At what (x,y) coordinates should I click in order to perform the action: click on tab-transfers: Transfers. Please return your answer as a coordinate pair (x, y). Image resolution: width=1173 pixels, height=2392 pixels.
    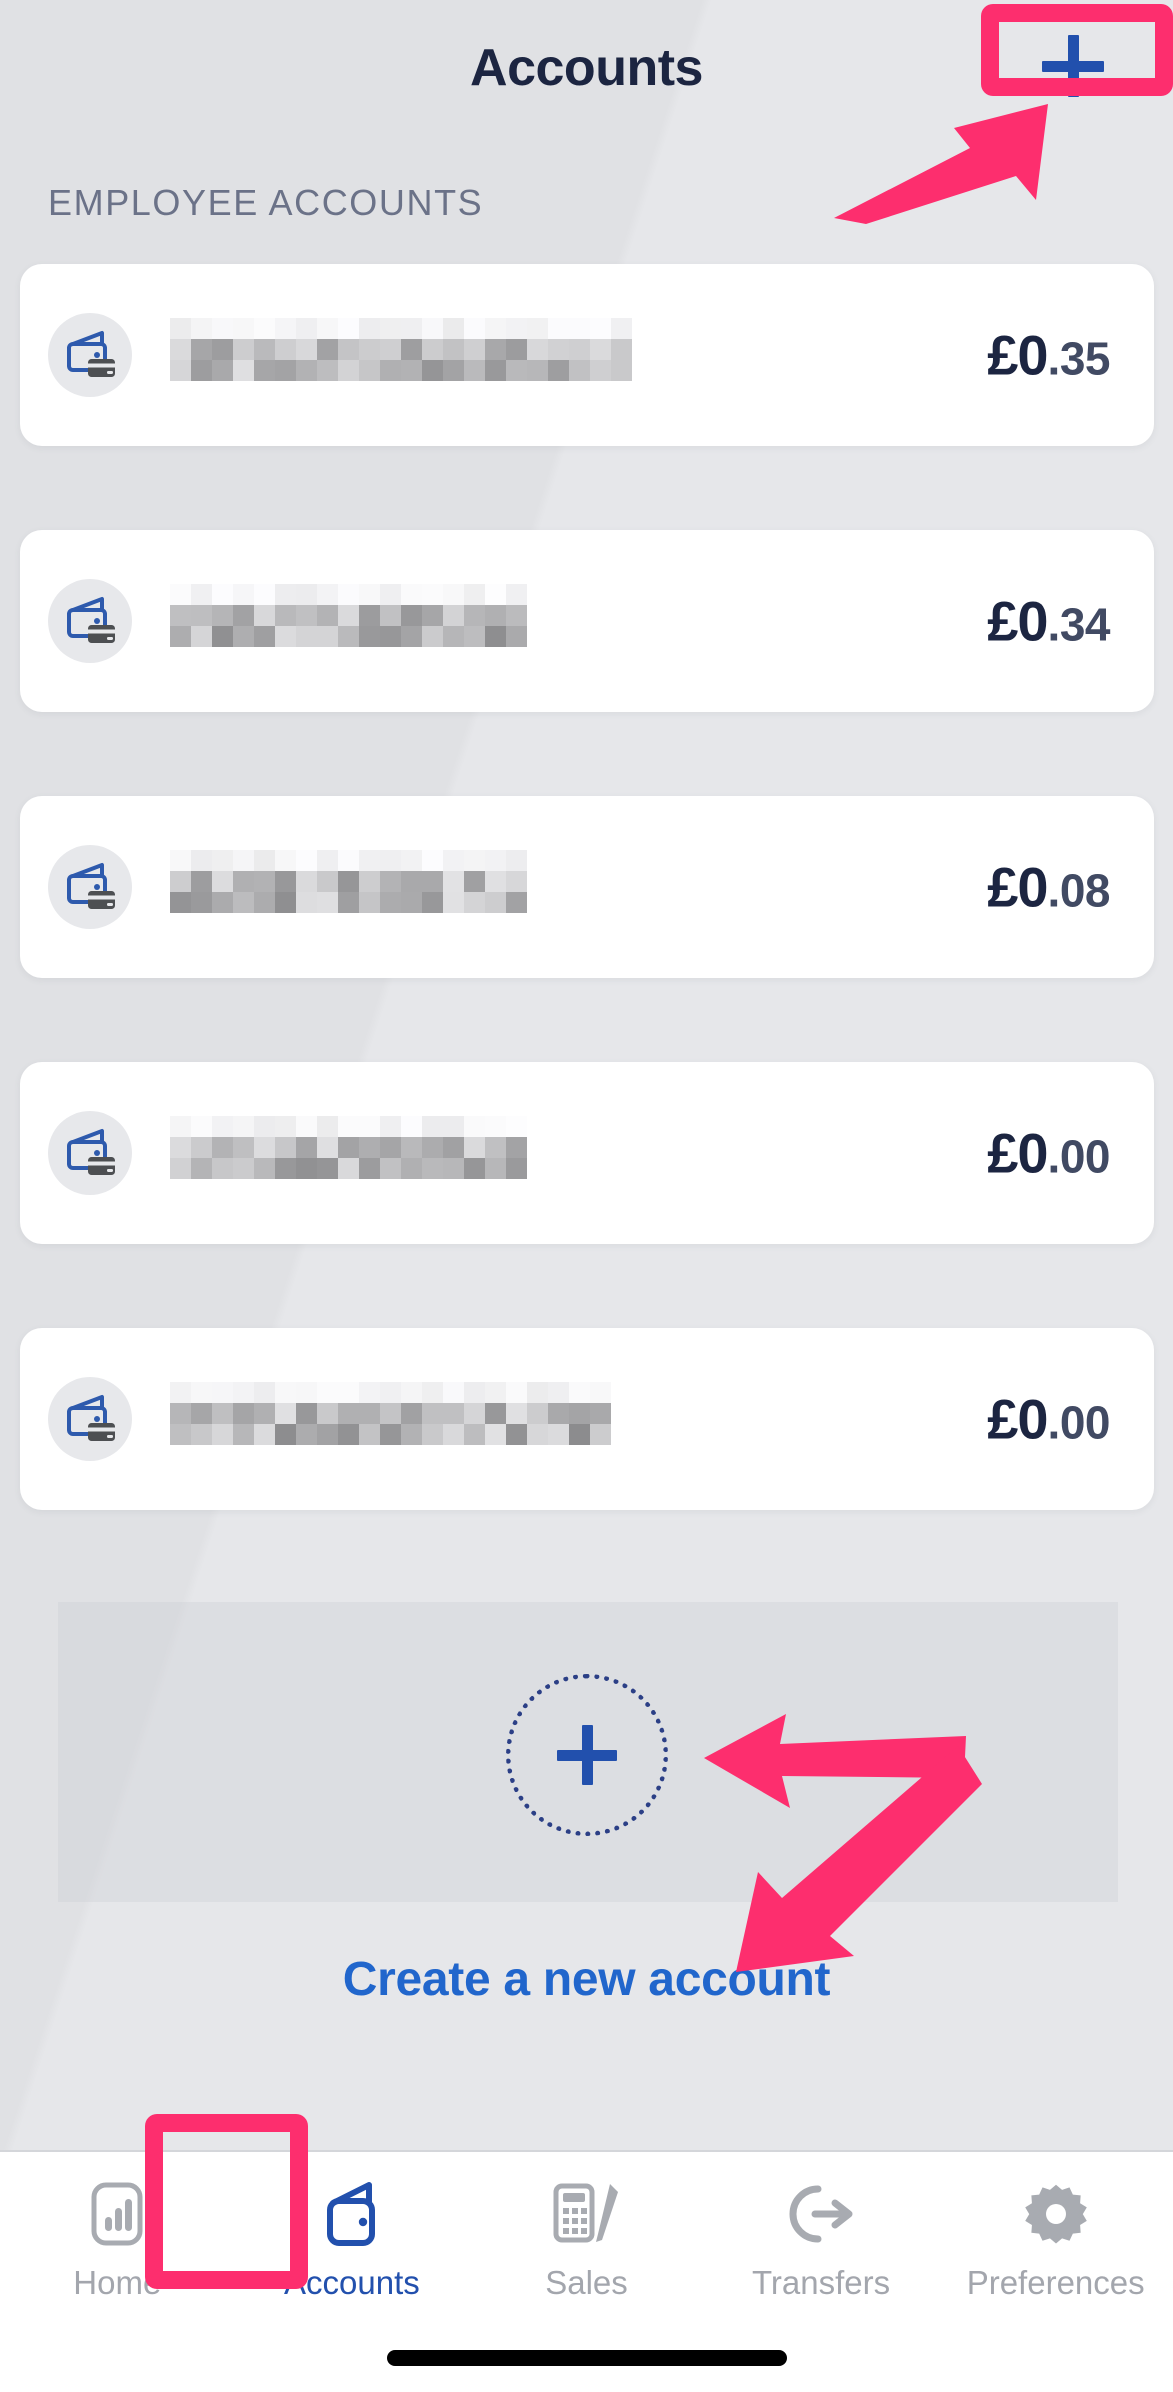
    Looking at the image, I should click on (821, 2240).